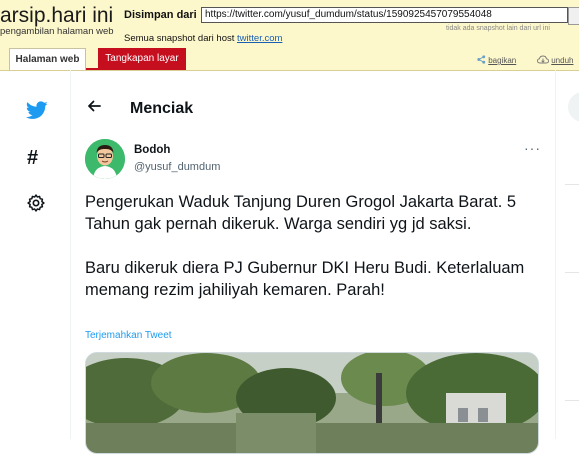 The width and height of the screenshot is (579, 454). I want to click on download-label: unduh, so click(562, 60).